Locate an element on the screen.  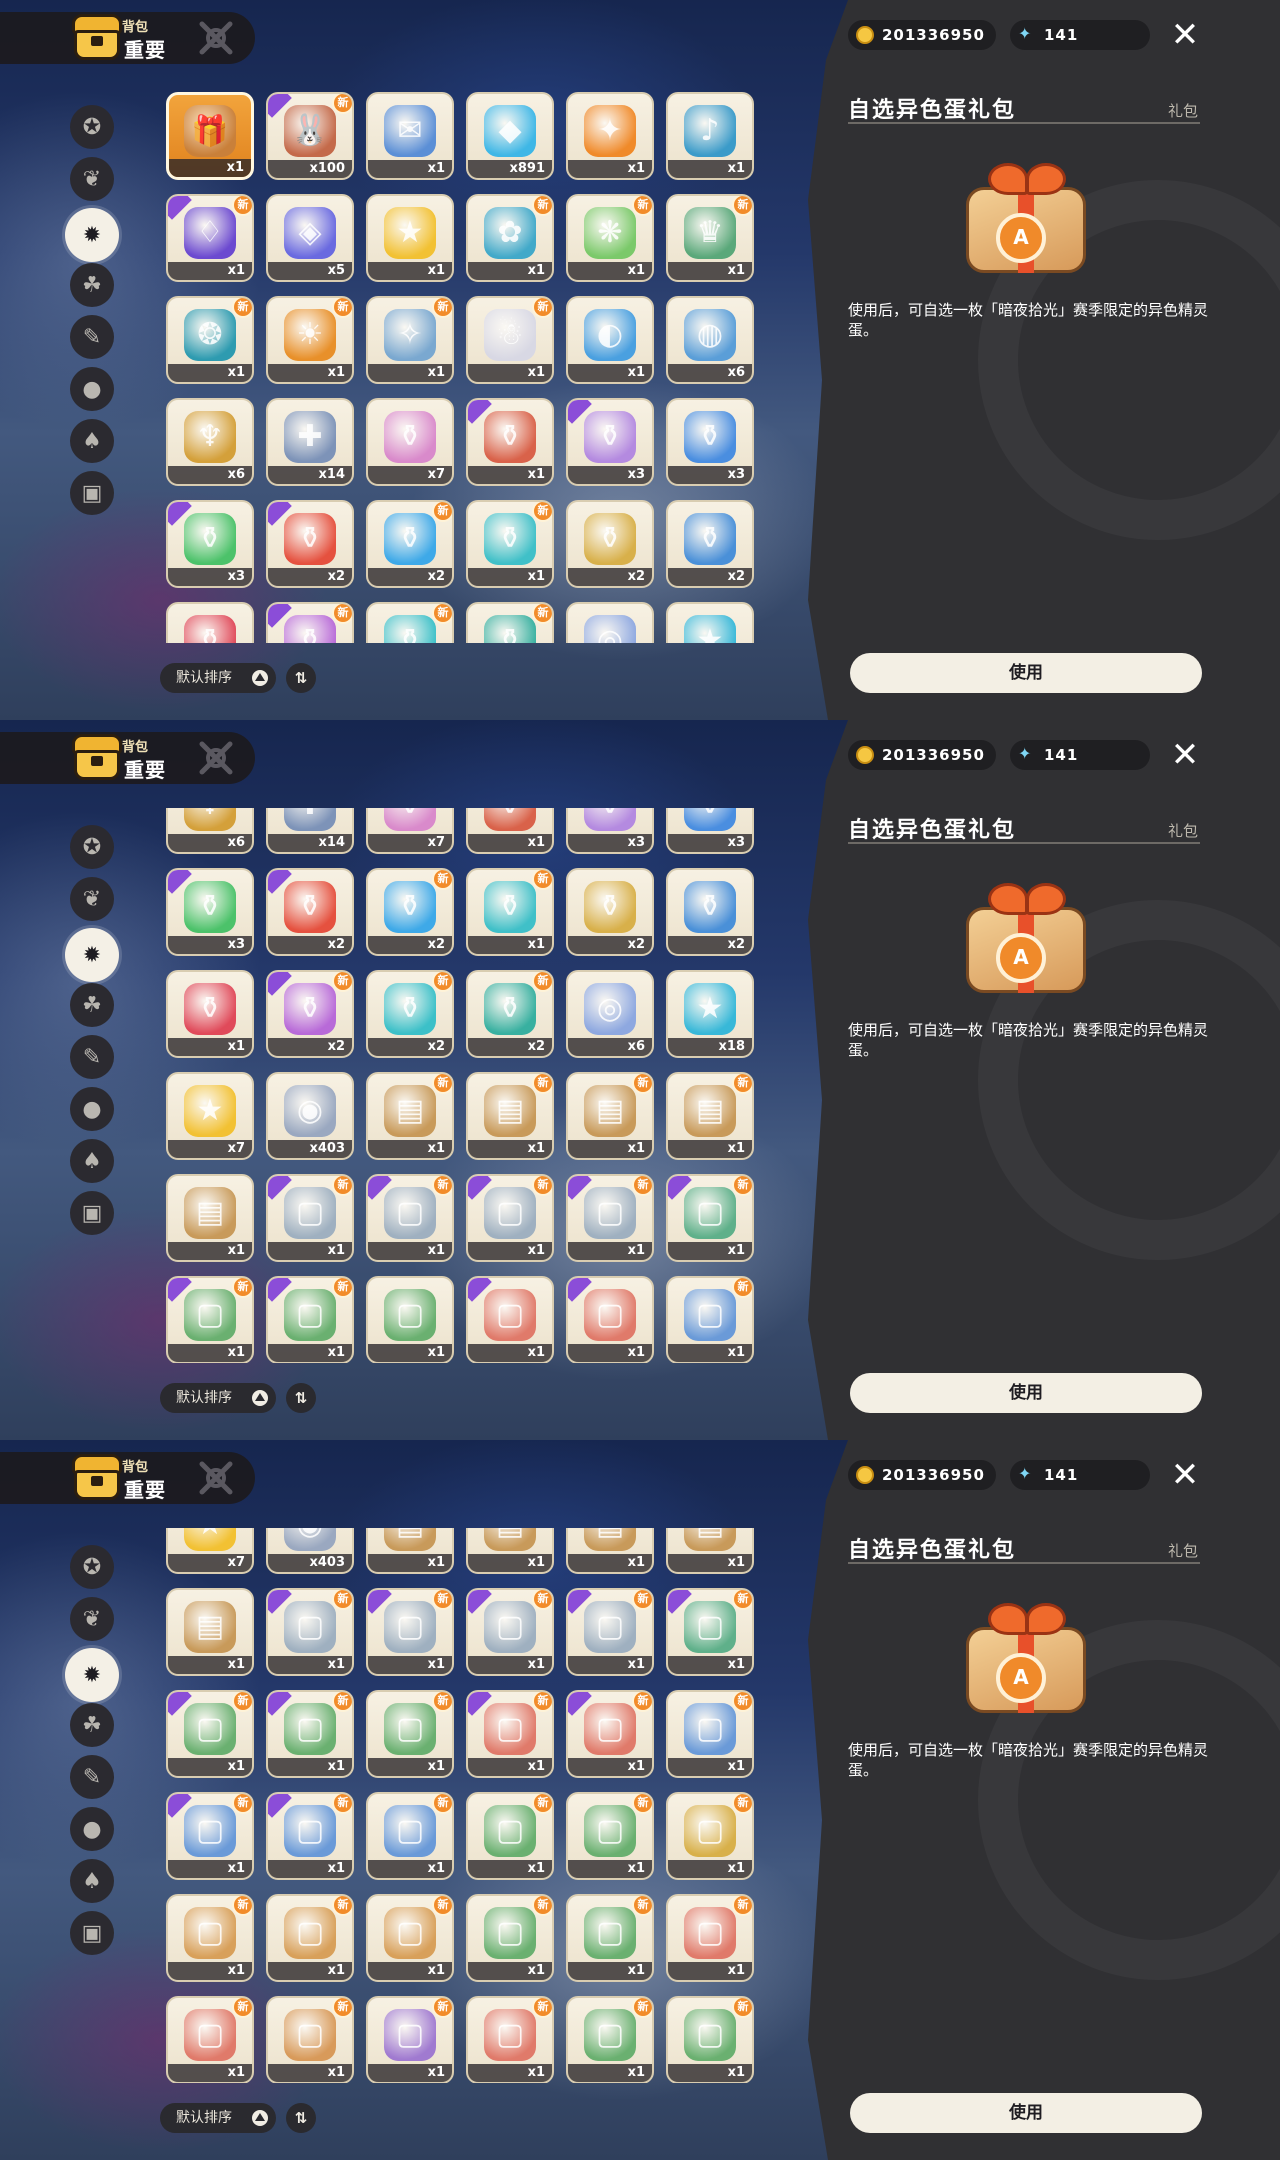
item-slot: ☀ x1 新 is located at coordinates (310, 340).